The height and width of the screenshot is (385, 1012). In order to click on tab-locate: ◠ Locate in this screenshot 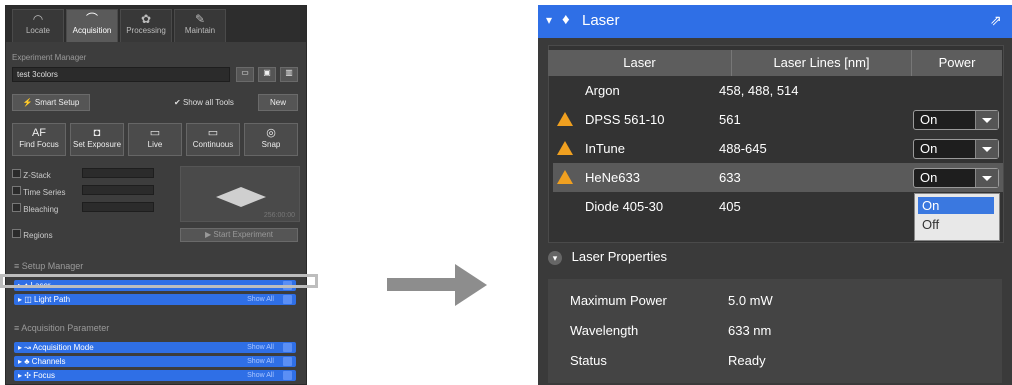, I will do `click(38, 25)`.